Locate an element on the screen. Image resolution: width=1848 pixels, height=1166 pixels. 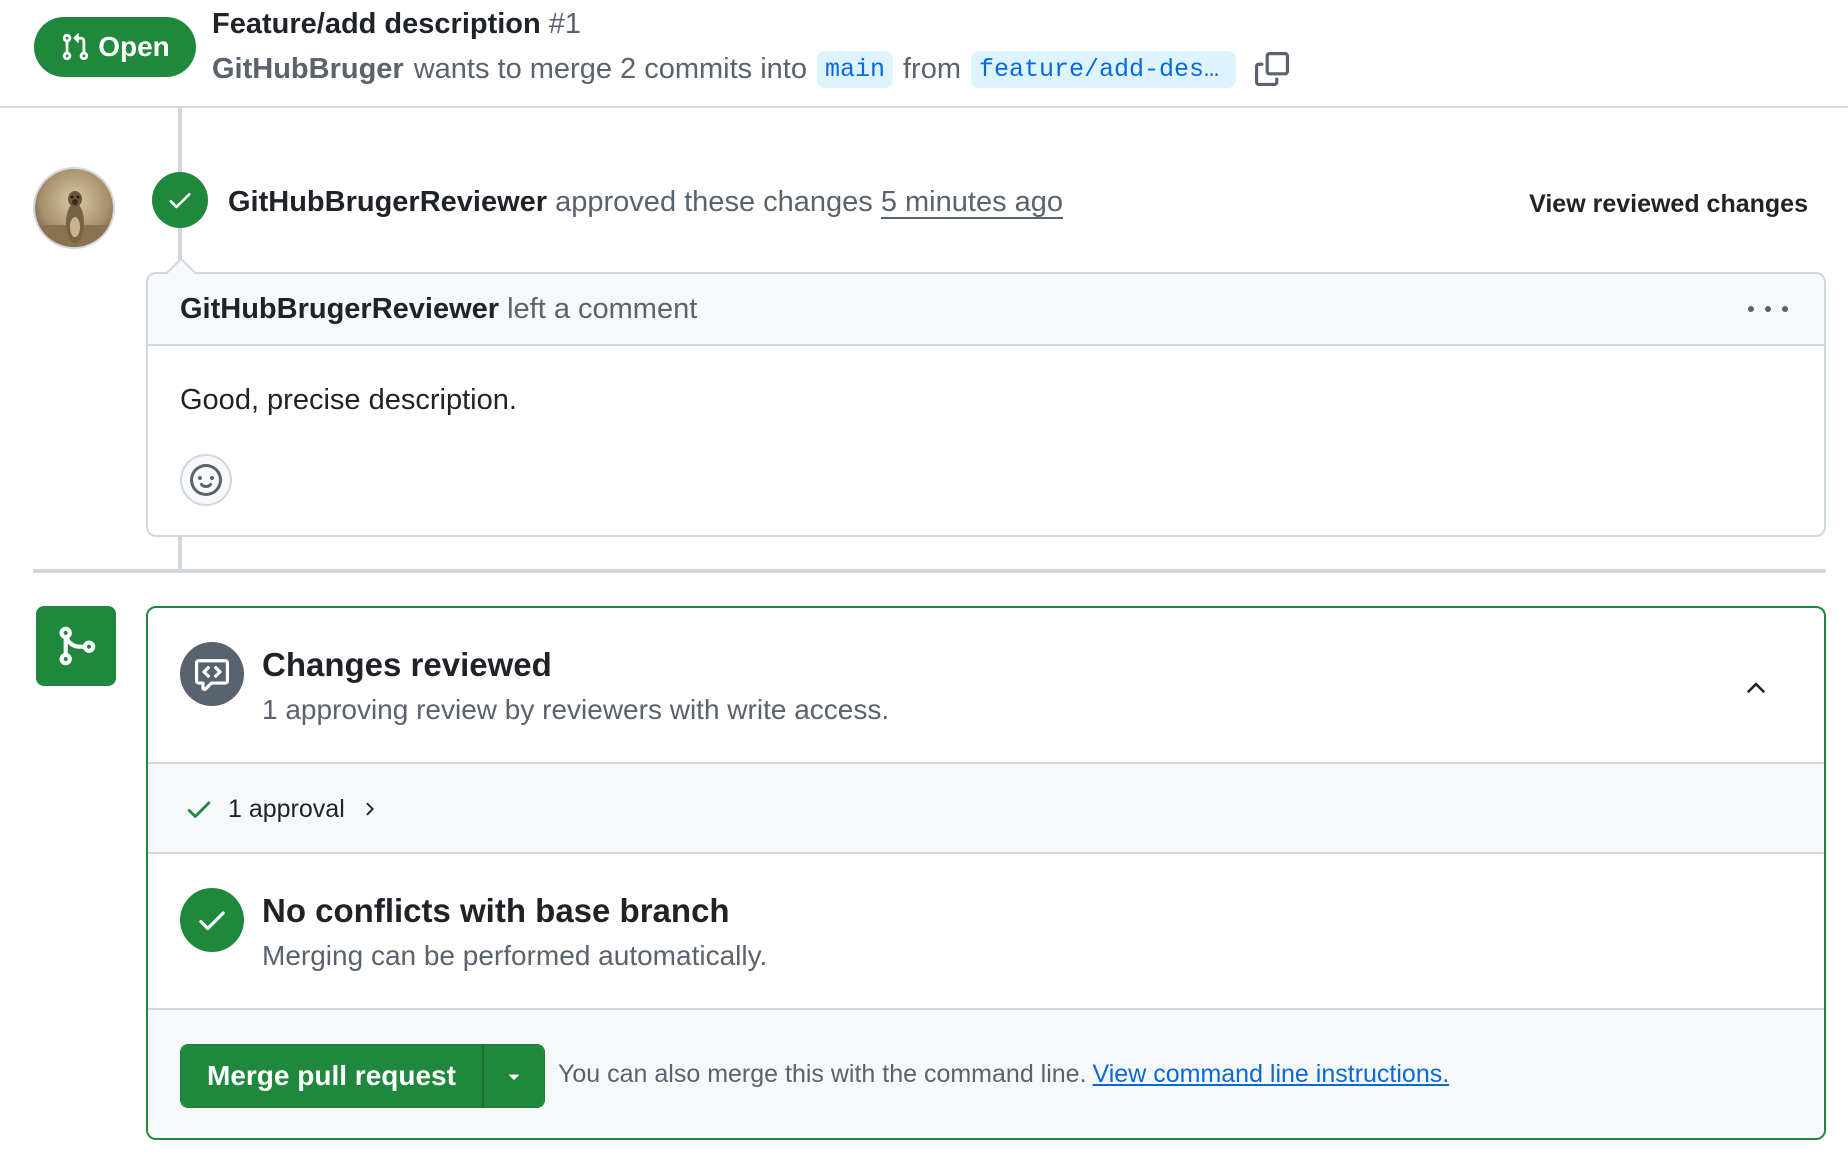
review-status-icon is located at coordinates (212, 674).